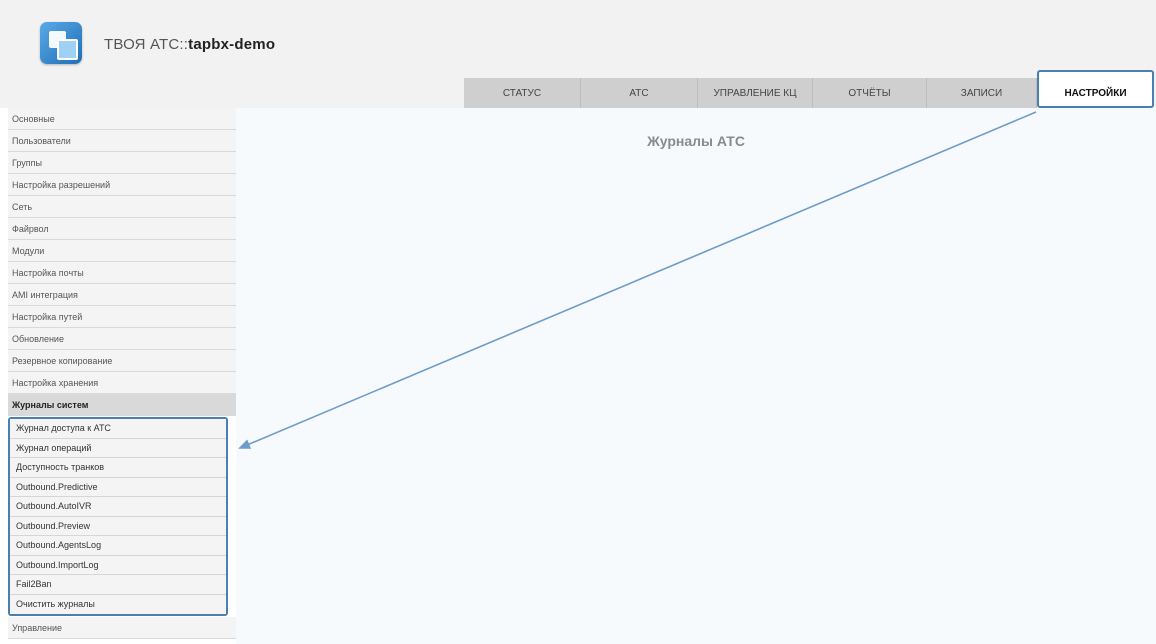 Image resolution: width=1156 pixels, height=644 pixels. I want to click on tab-settings: НАСТРОЙКИ, so click(1095, 89).